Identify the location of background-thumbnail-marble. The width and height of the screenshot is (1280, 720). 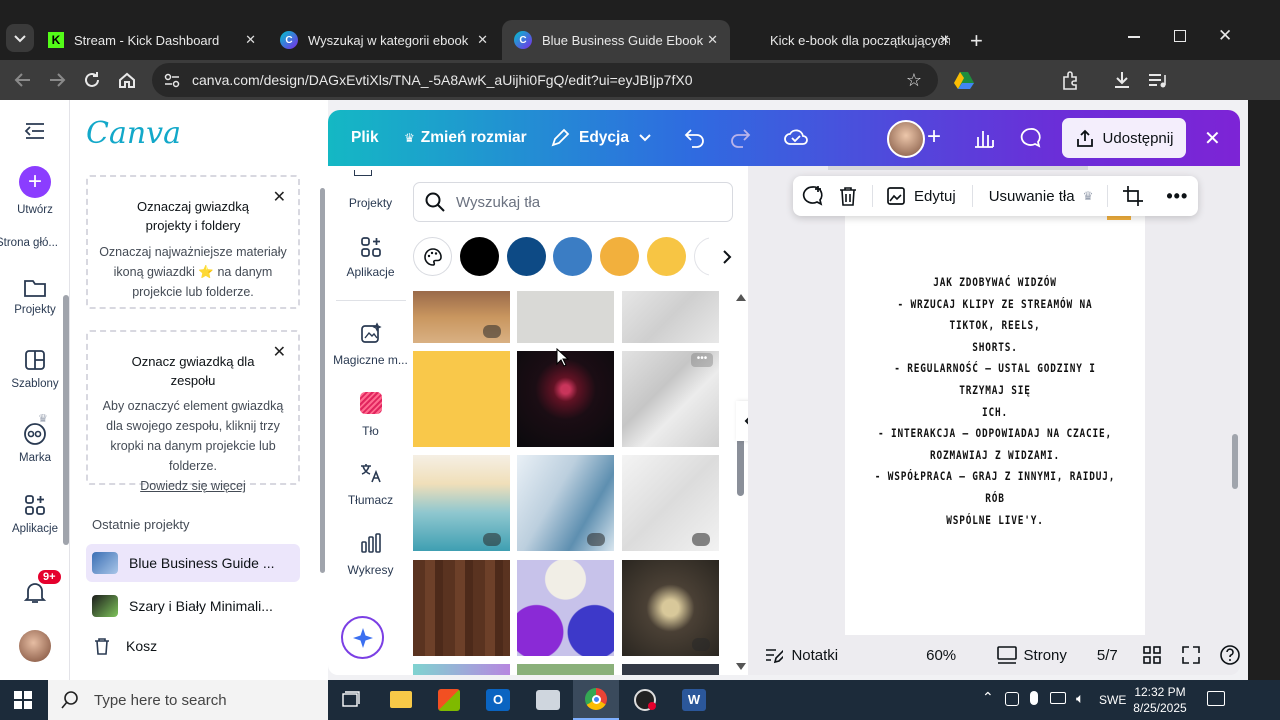
(670, 317).